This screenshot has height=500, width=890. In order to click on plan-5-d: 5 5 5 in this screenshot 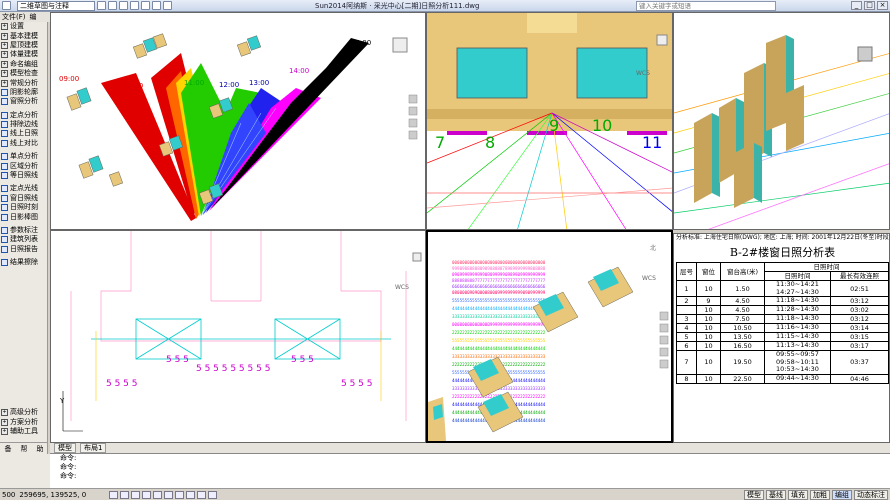, I will do `click(177, 360)`.